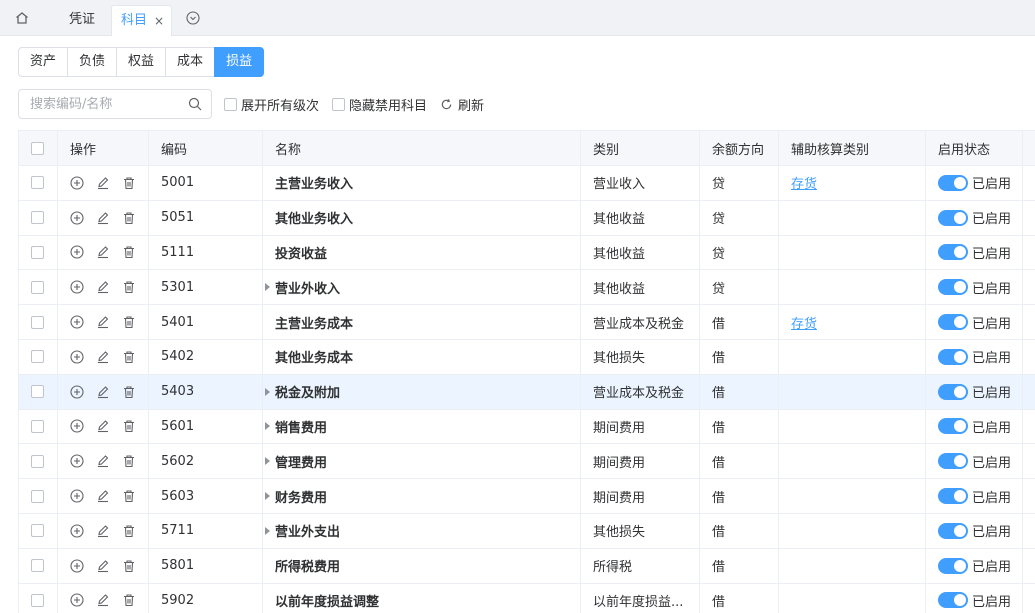 Image resolution: width=1035 pixels, height=613 pixels. Describe the element at coordinates (193, 18) in the screenshot. I see `chevron-down-icon` at that location.